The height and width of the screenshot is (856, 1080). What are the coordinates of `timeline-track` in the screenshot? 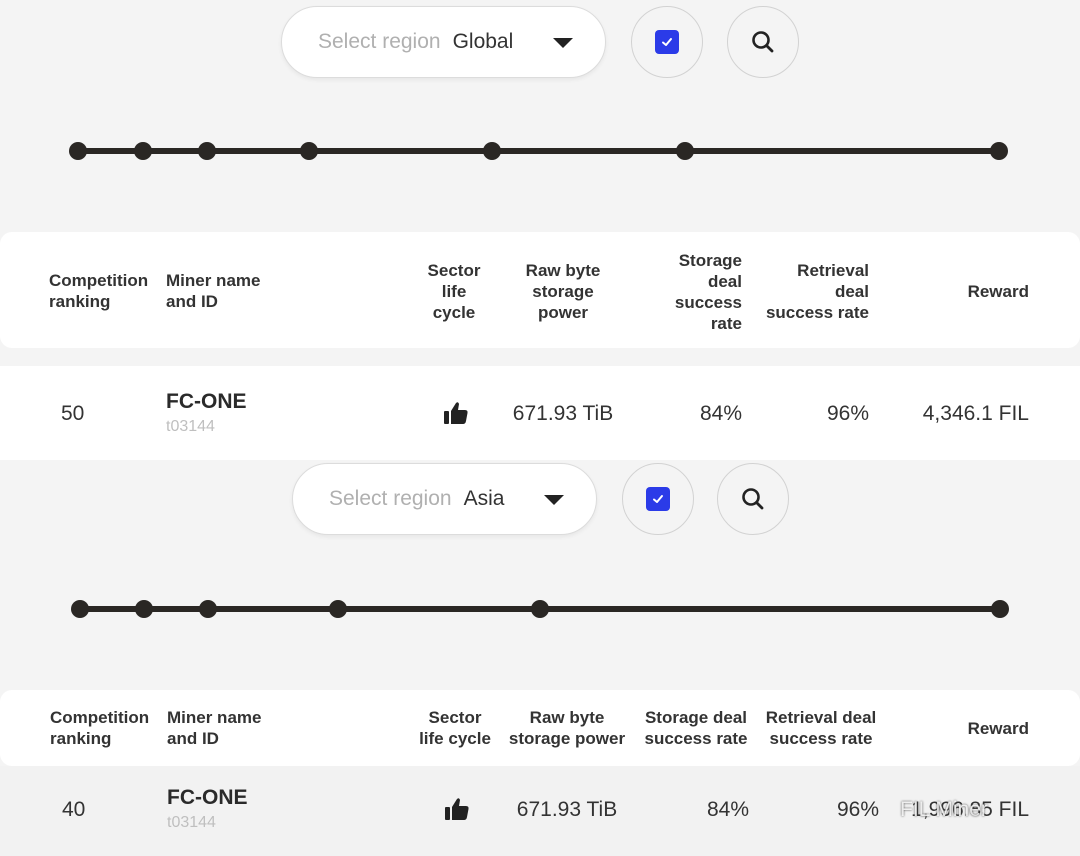 It's located at (539, 151).